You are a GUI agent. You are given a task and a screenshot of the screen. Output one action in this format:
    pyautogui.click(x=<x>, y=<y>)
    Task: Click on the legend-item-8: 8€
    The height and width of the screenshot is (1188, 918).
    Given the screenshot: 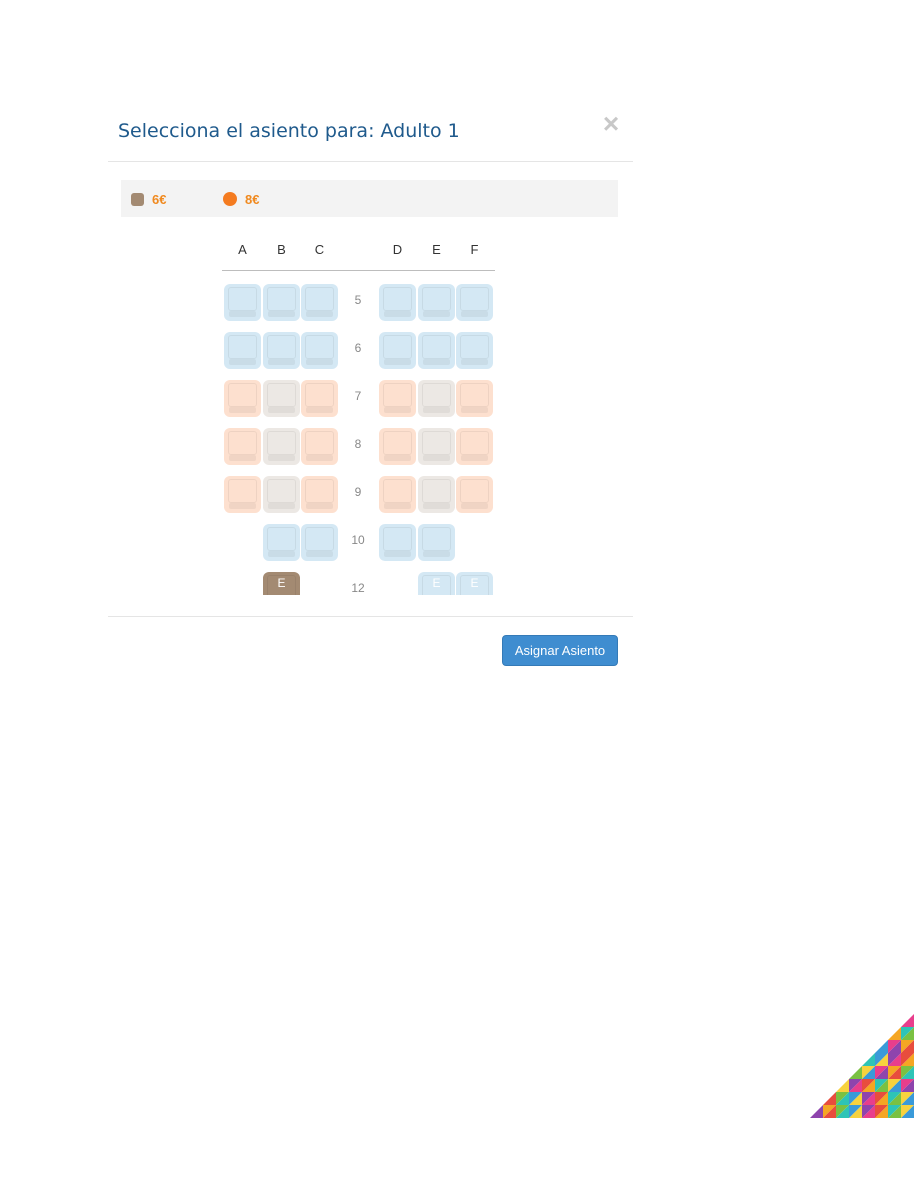 What is the action you would take?
    pyautogui.click(x=241, y=199)
    